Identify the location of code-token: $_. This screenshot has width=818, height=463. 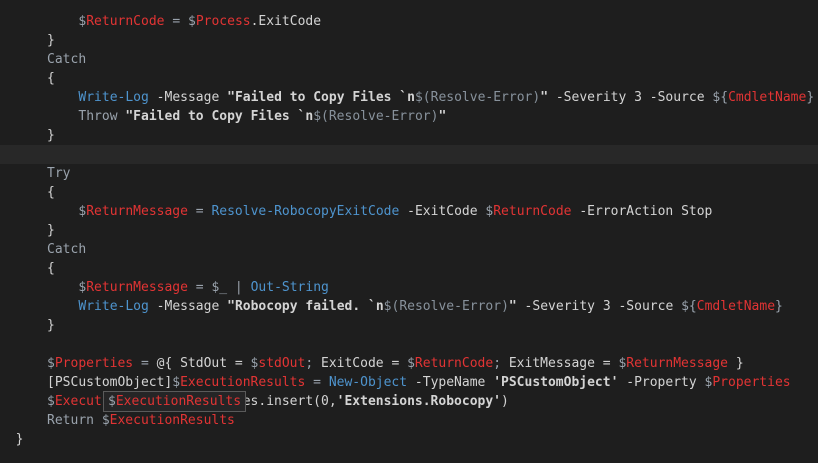
(219, 287).